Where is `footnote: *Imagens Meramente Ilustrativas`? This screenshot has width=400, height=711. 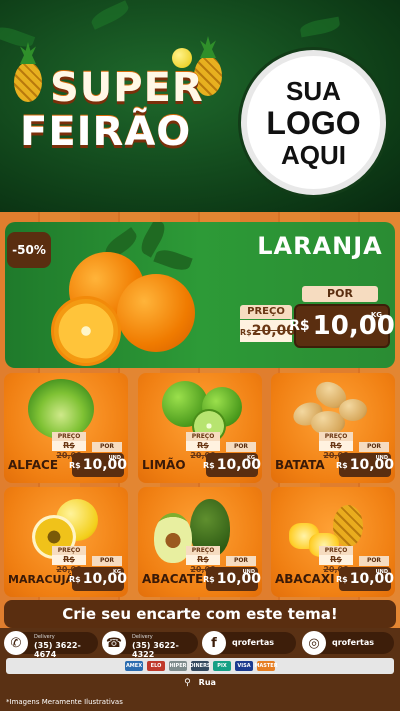 footnote: *Imagens Meramente Ilustrativas is located at coordinates (64, 702).